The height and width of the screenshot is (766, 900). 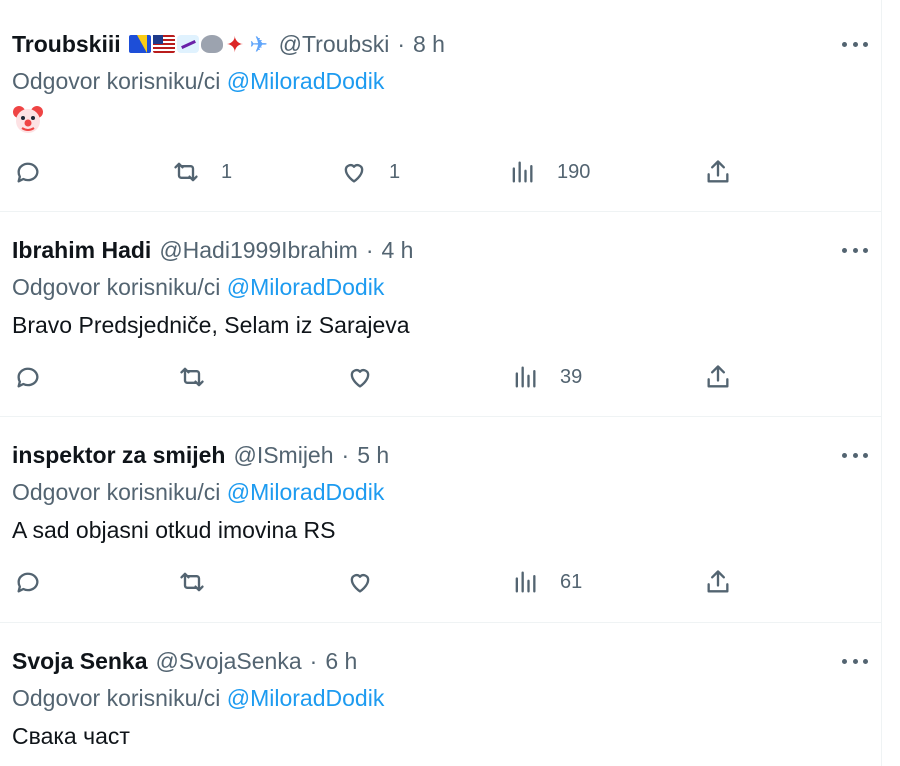 I want to click on tweet-header: Ibrahim Hadi @Hadi1999Ibrahim · 4 h, so click(x=212, y=250).